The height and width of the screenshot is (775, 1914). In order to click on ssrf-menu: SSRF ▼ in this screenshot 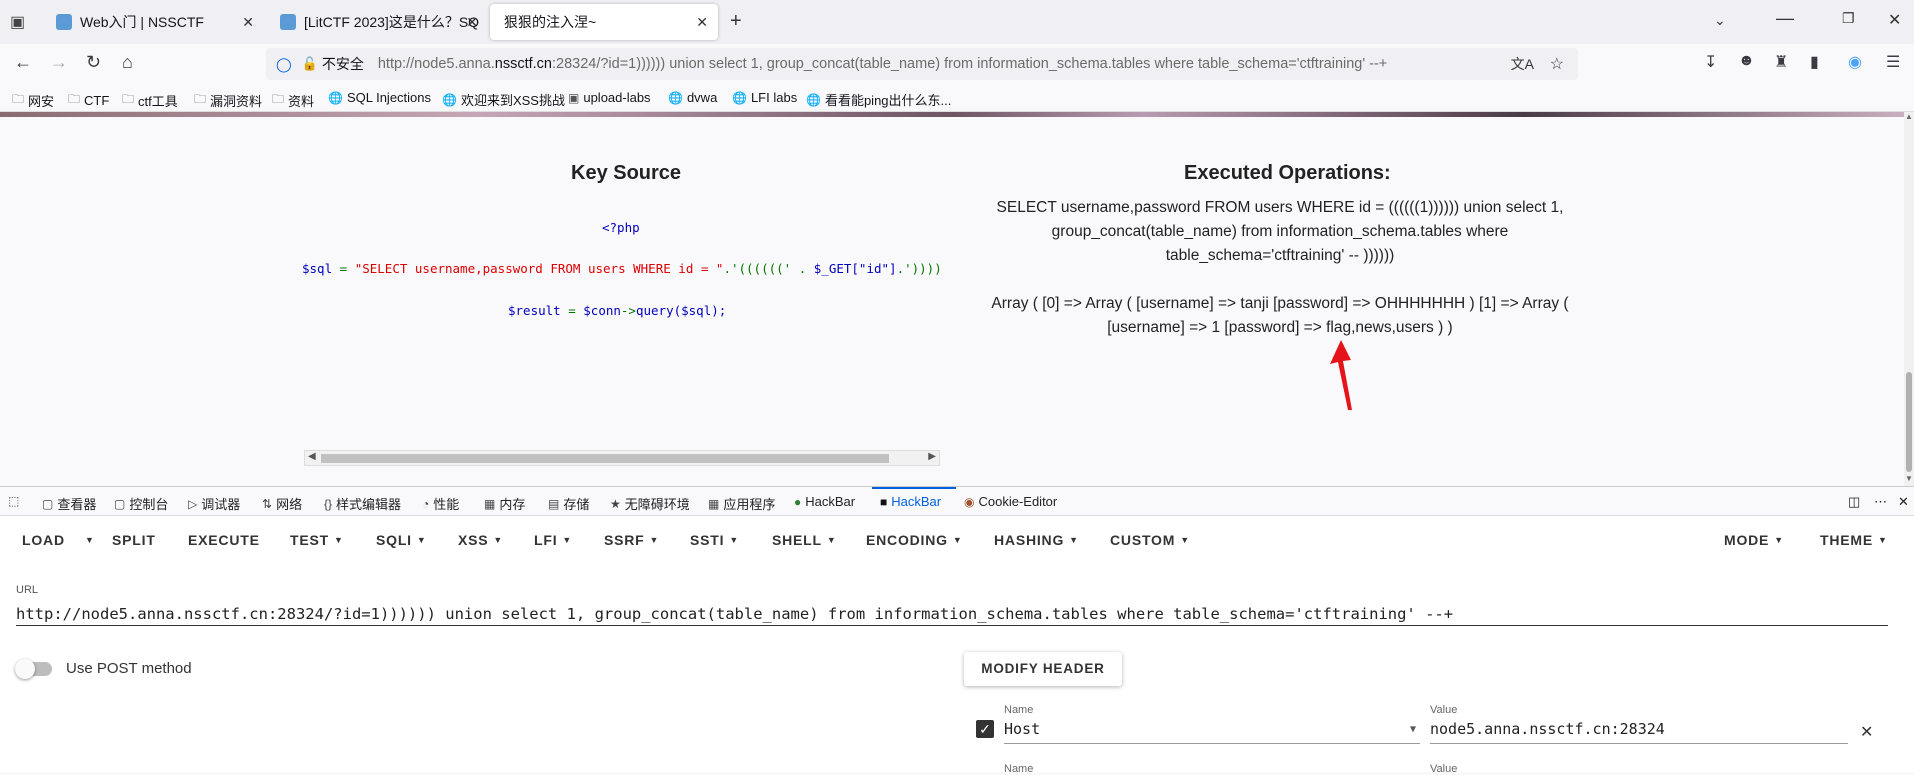, I will do `click(631, 540)`.